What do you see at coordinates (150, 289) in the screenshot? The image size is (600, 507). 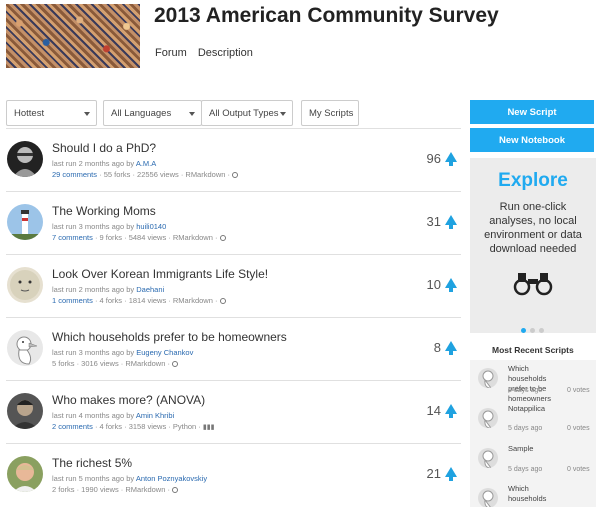 I see `script-author-link: Daehani` at bounding box center [150, 289].